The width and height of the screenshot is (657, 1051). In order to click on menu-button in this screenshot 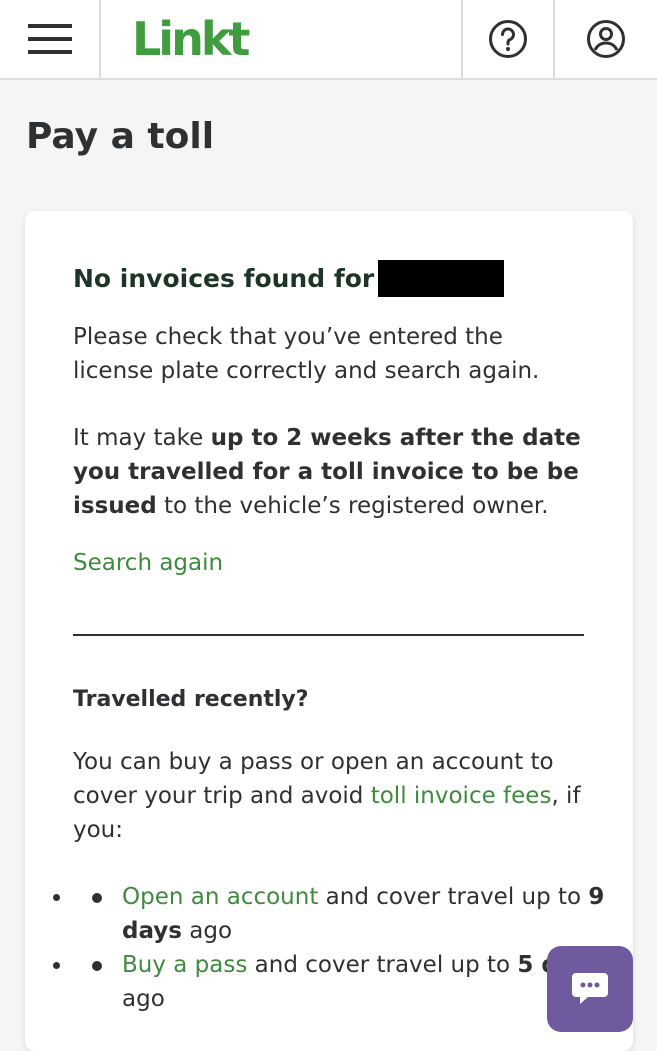, I will do `click(50, 39)`.